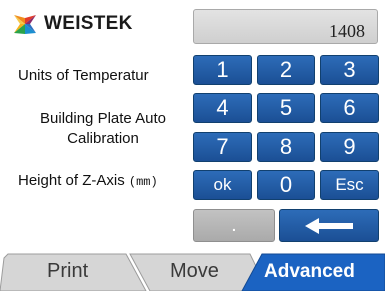 The image size is (385, 291). What do you see at coordinates (71, 180) in the screenshot?
I see `height-label-text: Height of Z-Axis` at bounding box center [71, 180].